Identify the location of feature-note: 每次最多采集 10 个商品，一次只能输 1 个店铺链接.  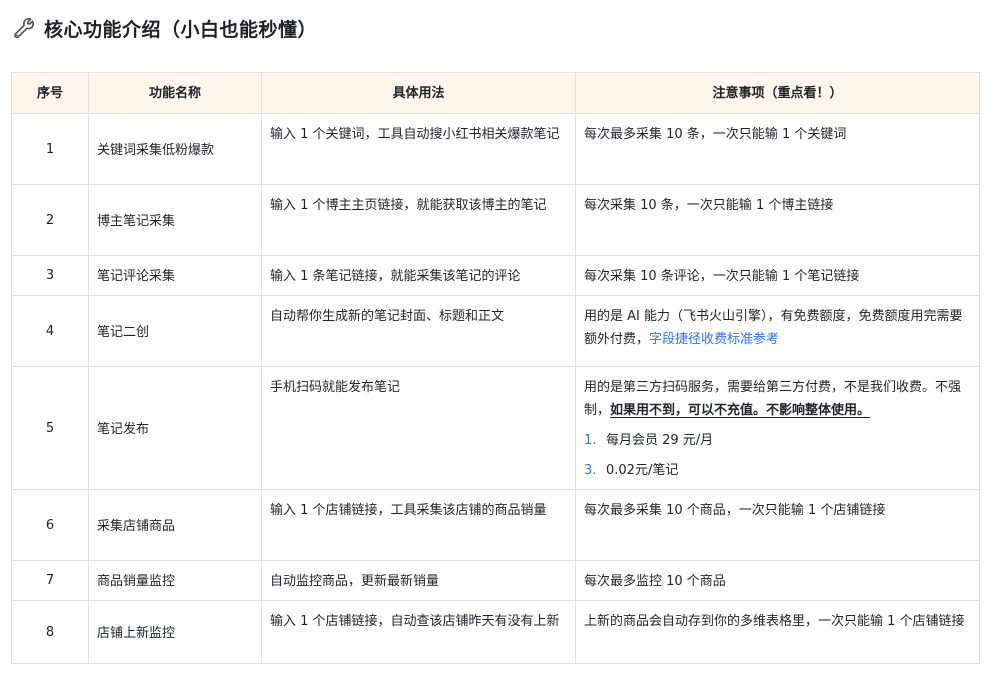
(777, 525).